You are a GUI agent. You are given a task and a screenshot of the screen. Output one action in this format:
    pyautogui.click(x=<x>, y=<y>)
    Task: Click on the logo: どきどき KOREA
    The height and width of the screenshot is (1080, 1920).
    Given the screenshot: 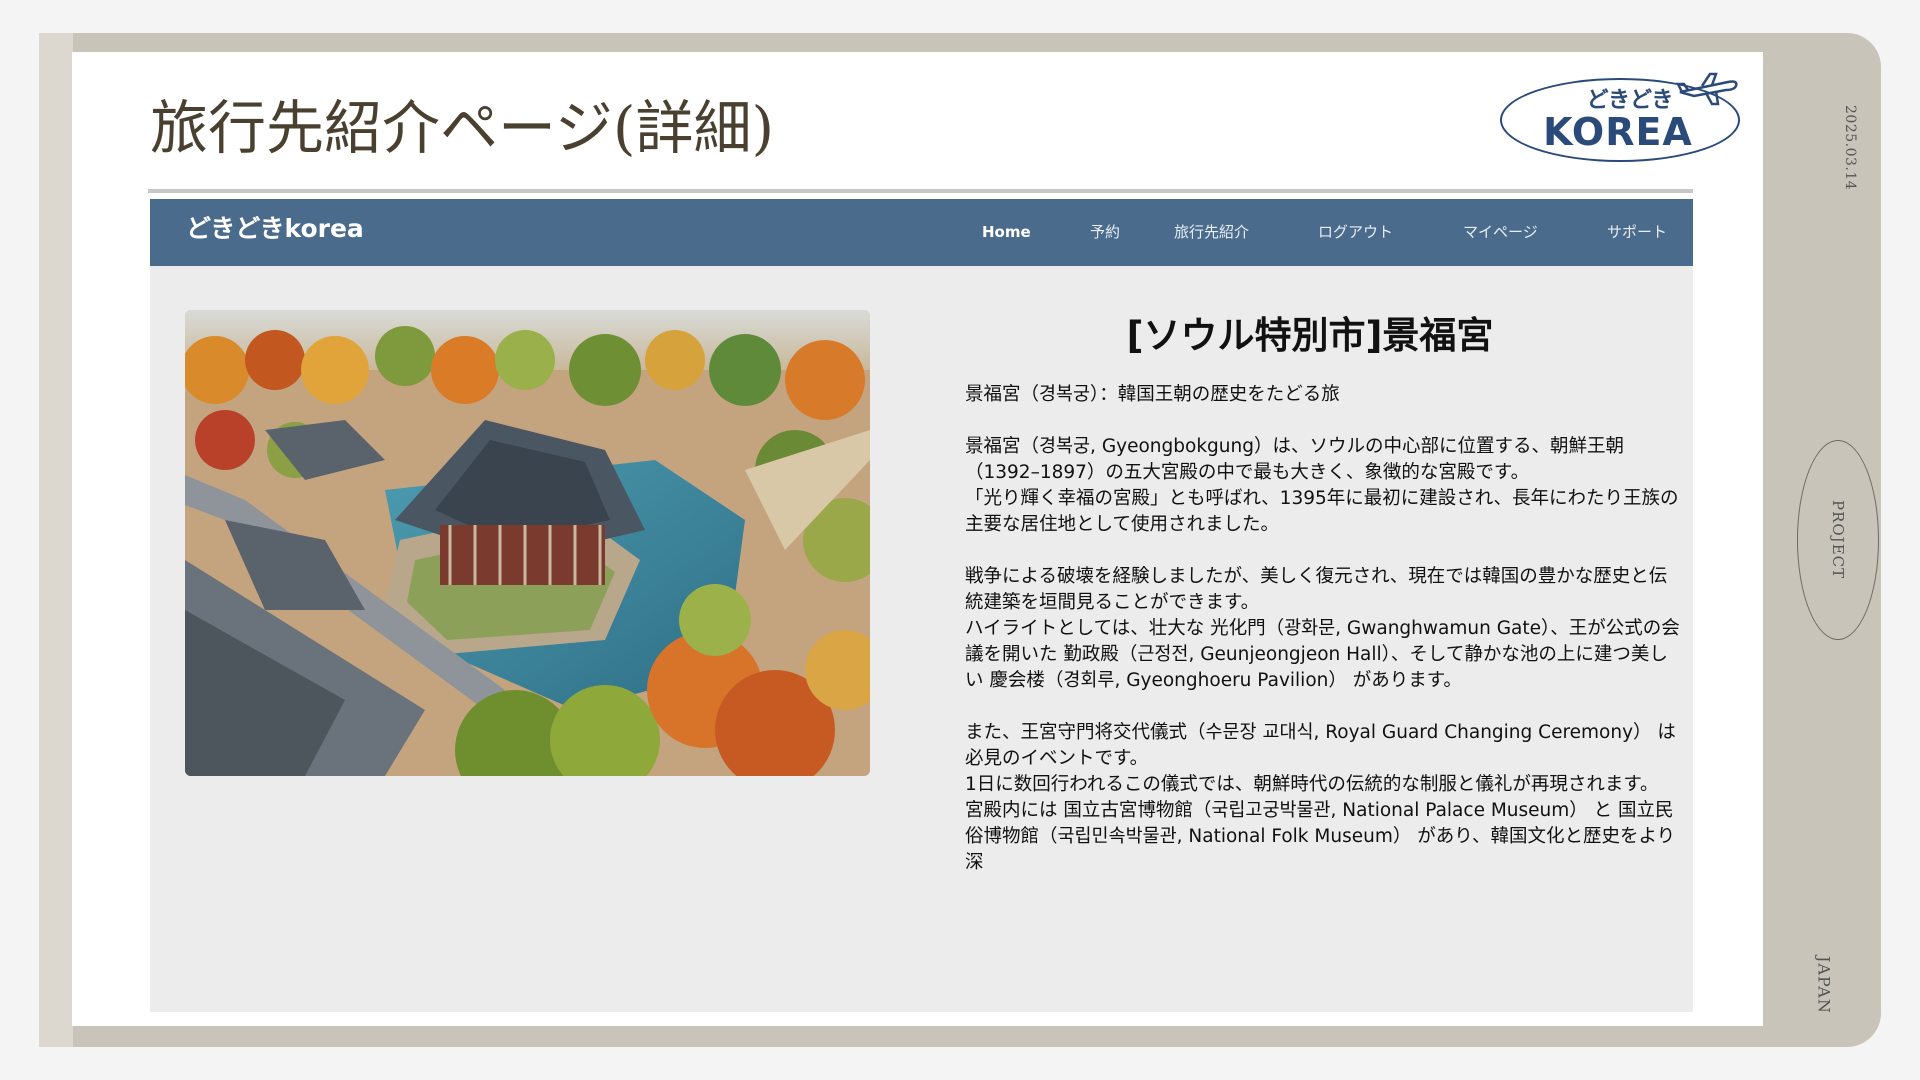 What is the action you would take?
    pyautogui.click(x=1621, y=117)
    